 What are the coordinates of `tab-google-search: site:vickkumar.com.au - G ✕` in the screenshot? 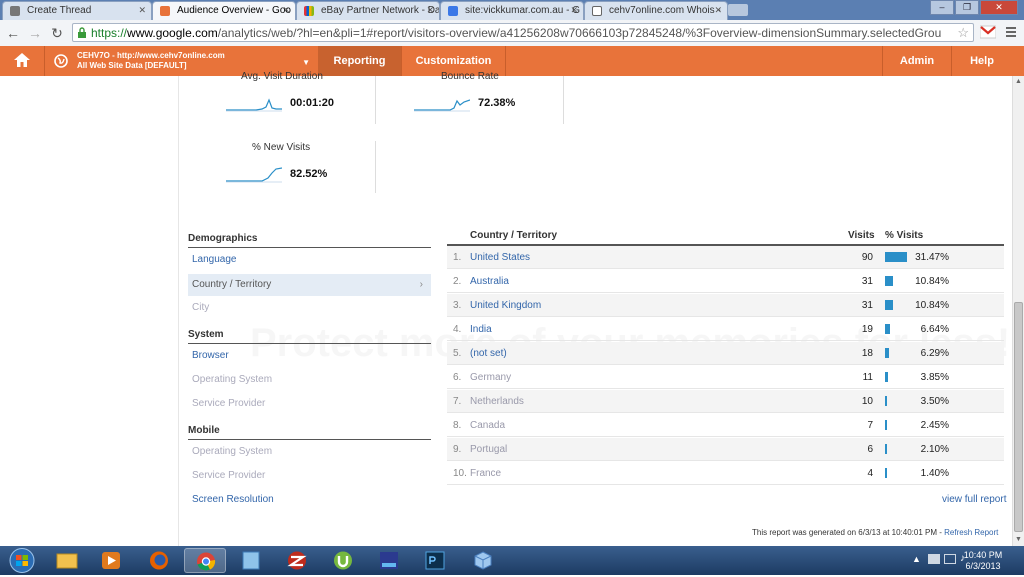 It's located at (512, 10).